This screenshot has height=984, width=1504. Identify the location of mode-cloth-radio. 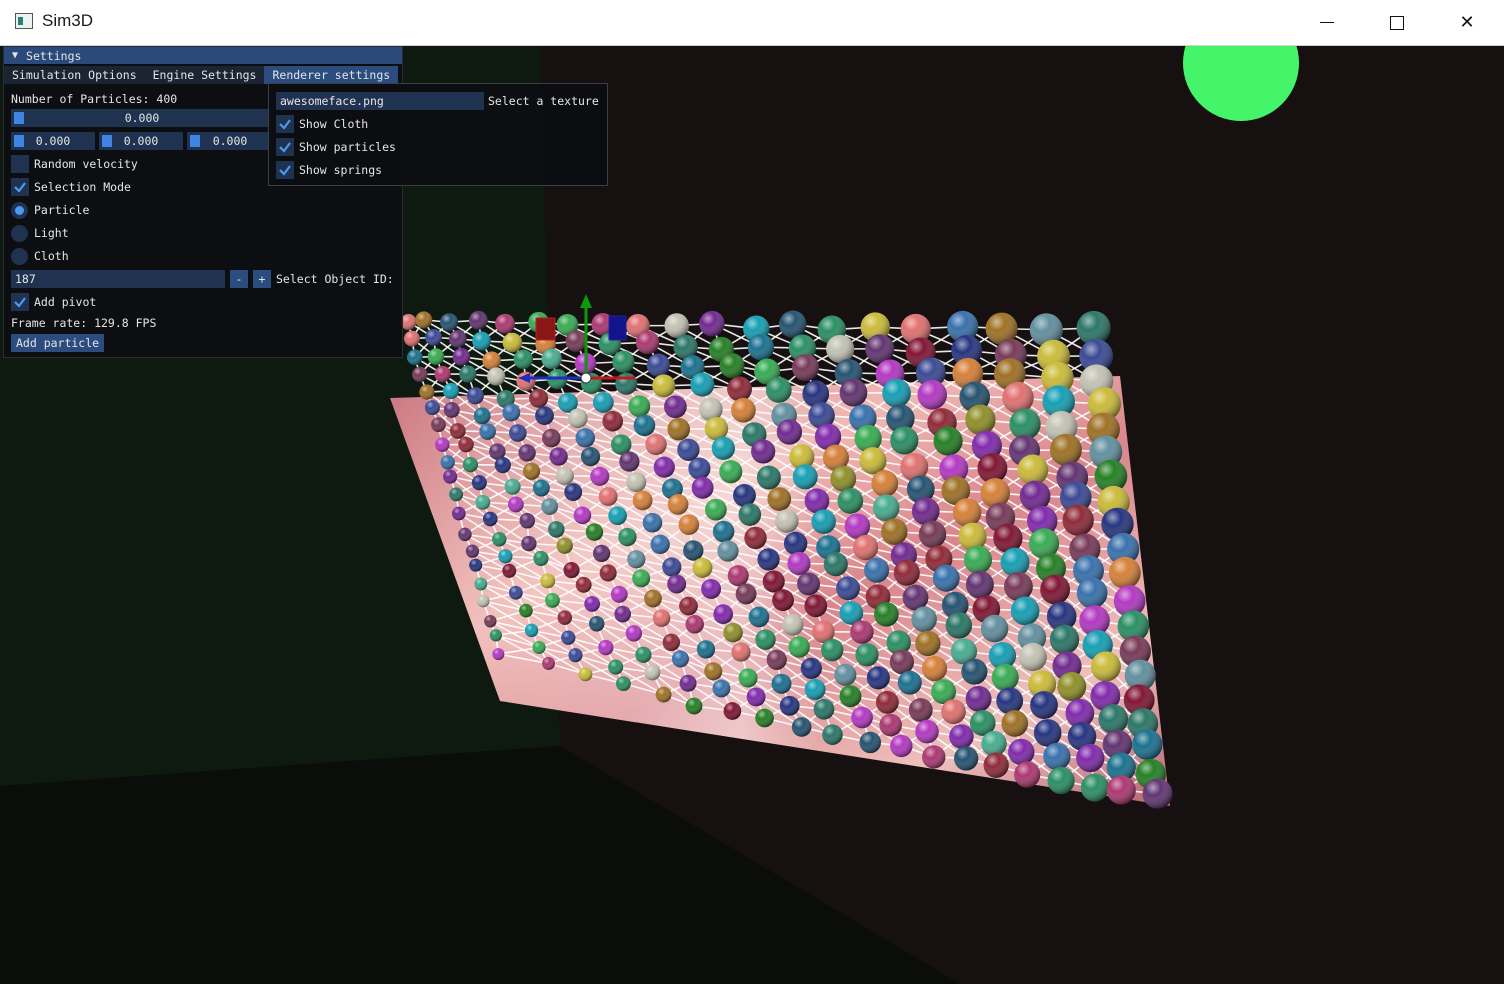
(19, 256).